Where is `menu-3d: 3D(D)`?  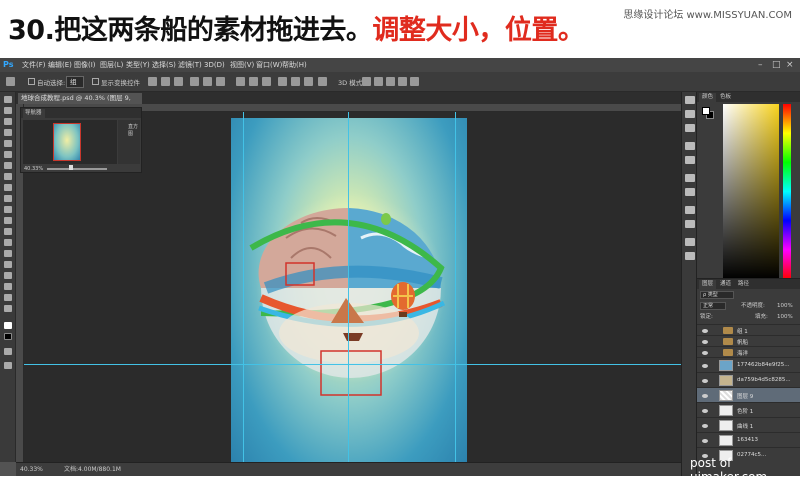
menu-3d: 3D(D) is located at coordinates (214, 65).